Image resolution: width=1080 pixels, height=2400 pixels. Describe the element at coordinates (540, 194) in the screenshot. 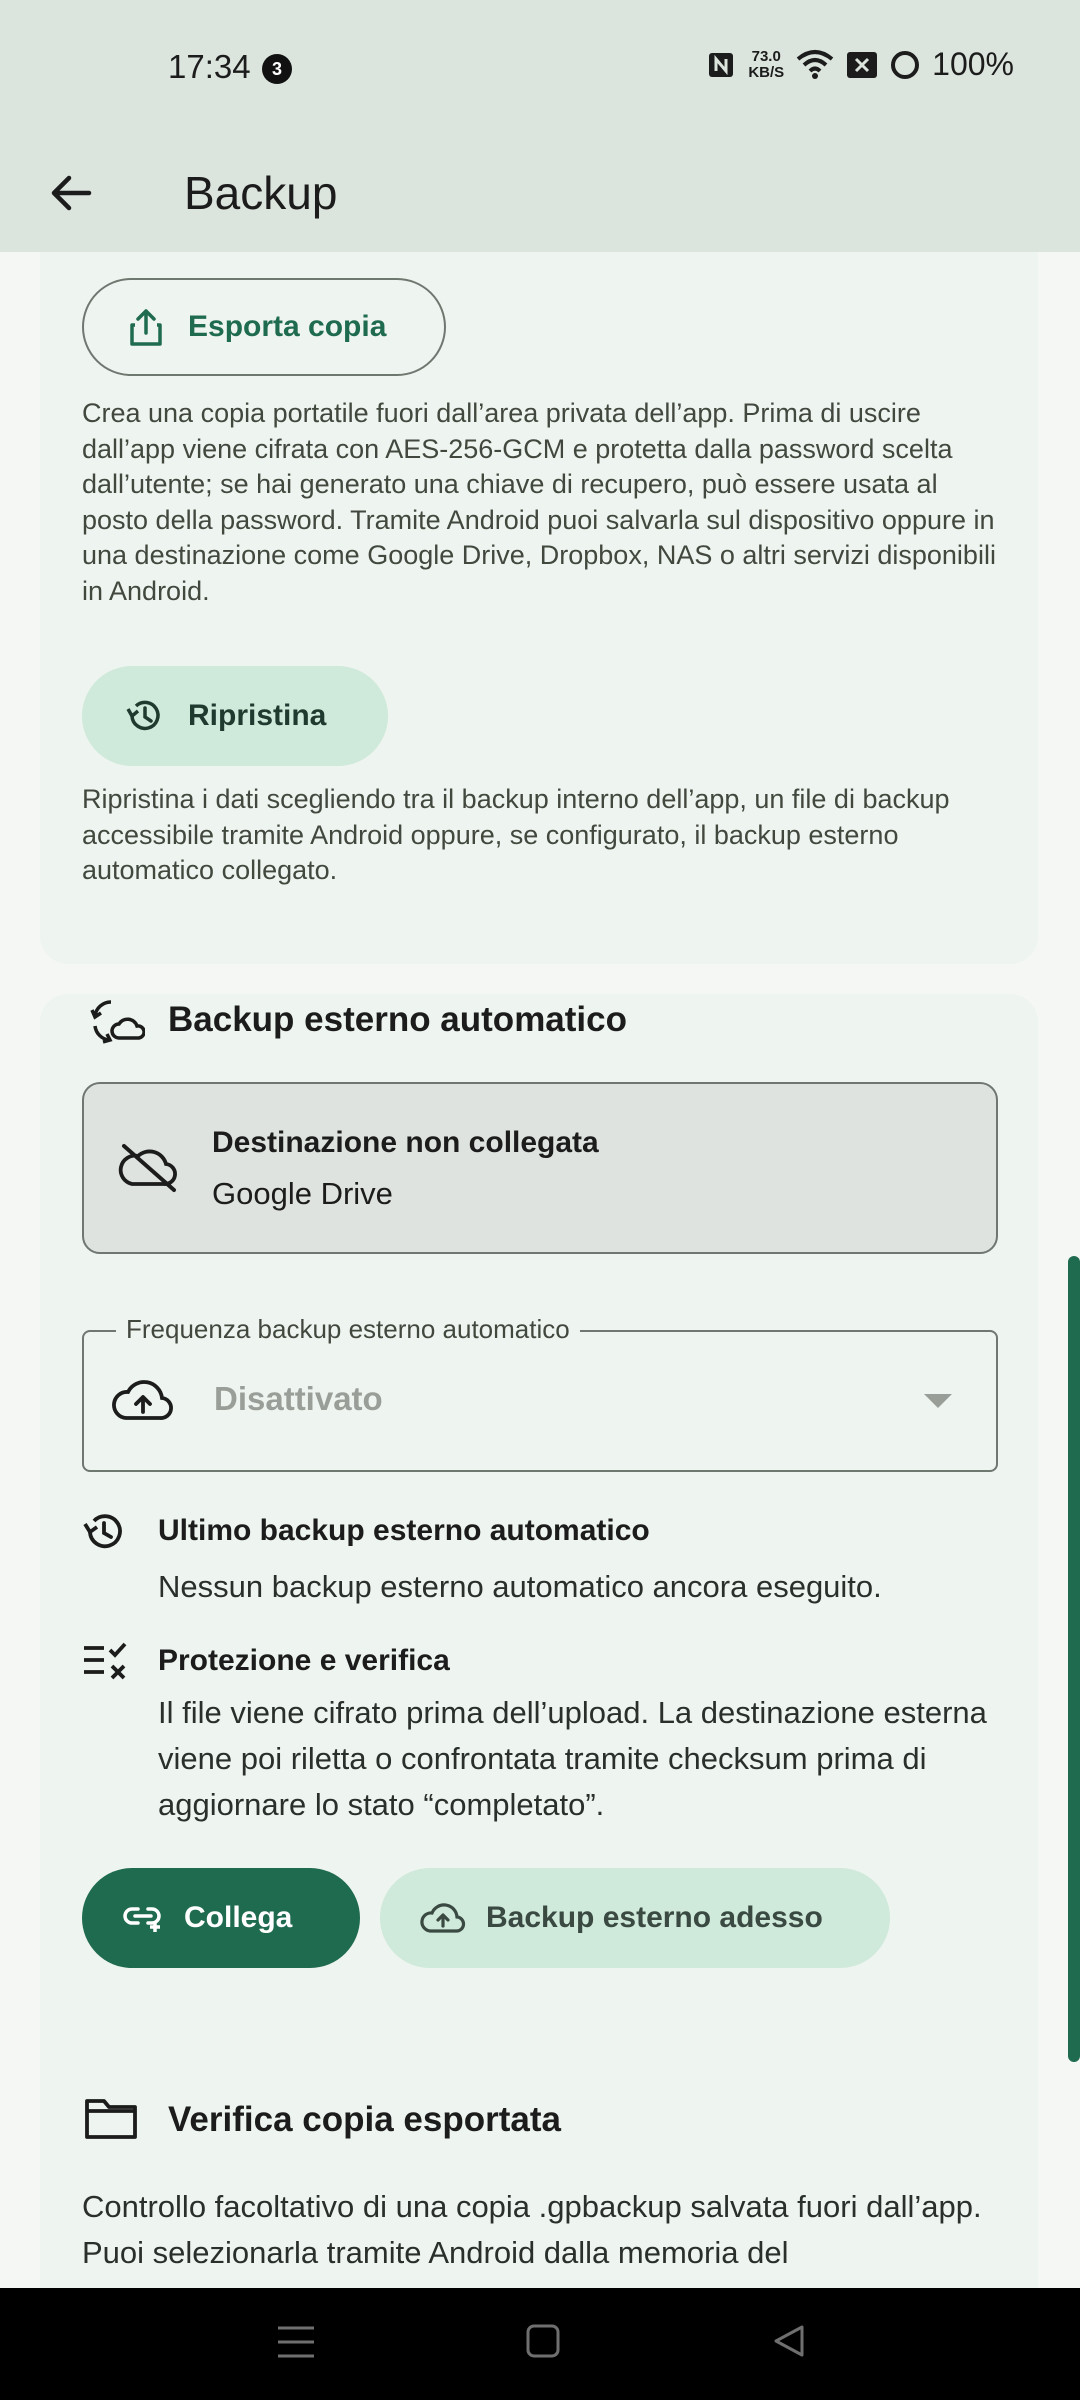

I see `app-bar: Backup` at that location.